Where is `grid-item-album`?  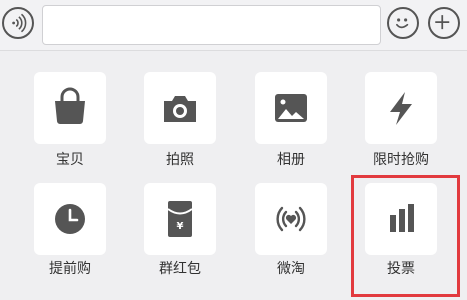
grid-item-album is located at coordinates (291, 108).